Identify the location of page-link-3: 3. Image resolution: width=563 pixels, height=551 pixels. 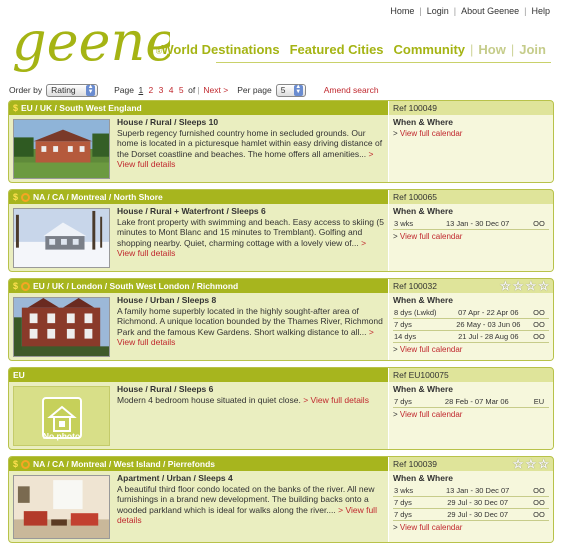
(161, 90).